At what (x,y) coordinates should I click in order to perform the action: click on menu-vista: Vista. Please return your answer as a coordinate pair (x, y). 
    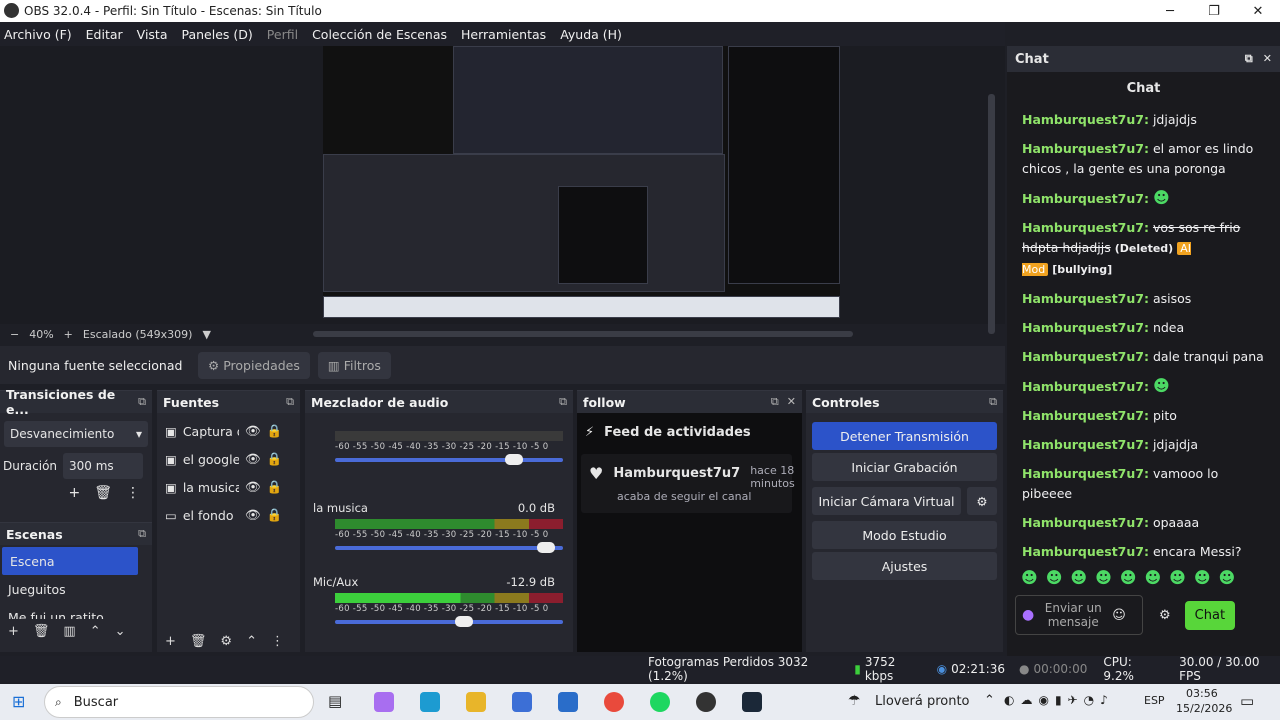
    Looking at the image, I should click on (152, 34).